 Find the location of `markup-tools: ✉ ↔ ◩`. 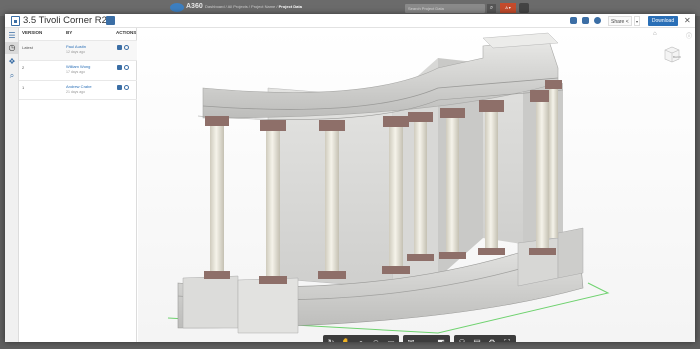

markup-tools: ✉ ↔ ◩ is located at coordinates (426, 338).